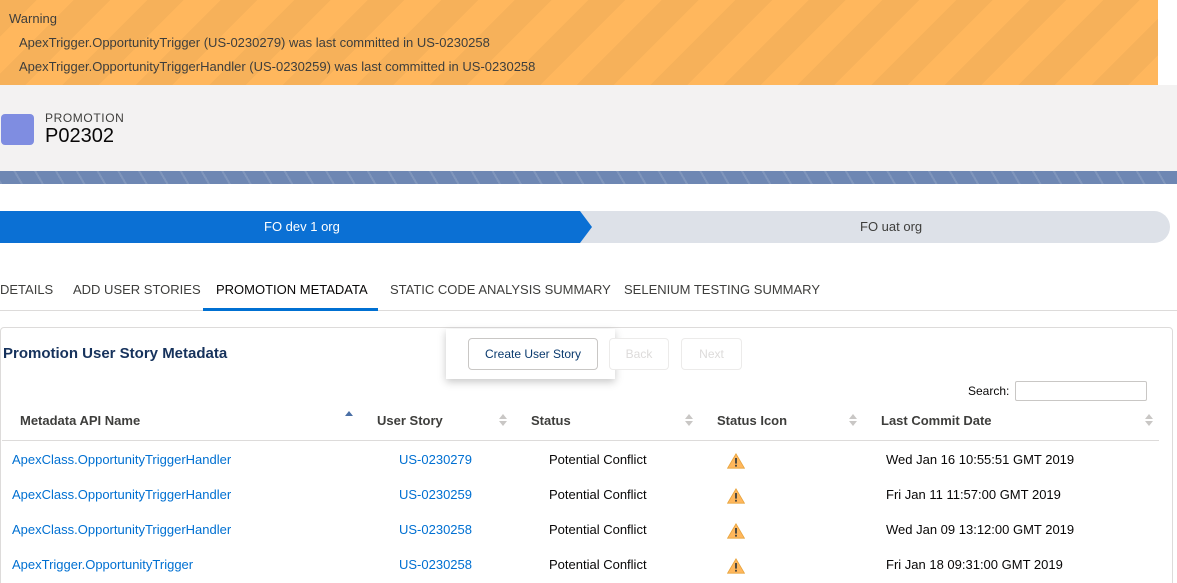 The width and height of the screenshot is (1177, 583). I want to click on user-story-link: US-0230259, so click(435, 494).